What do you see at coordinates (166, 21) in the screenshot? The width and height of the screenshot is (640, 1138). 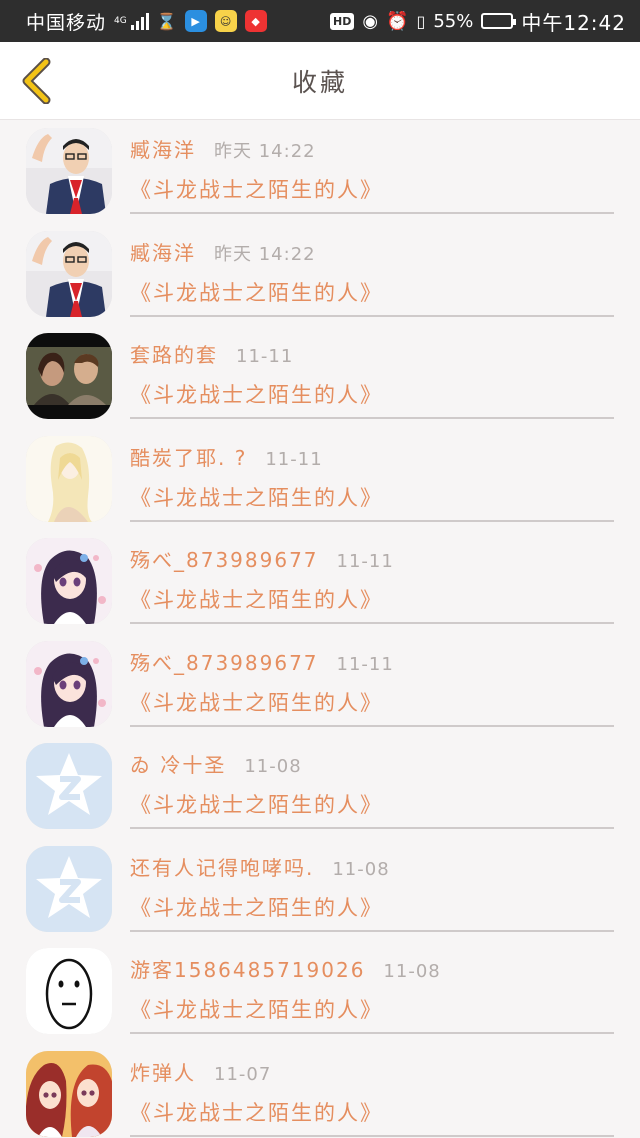 I see `hourglass-icon: ⌛` at bounding box center [166, 21].